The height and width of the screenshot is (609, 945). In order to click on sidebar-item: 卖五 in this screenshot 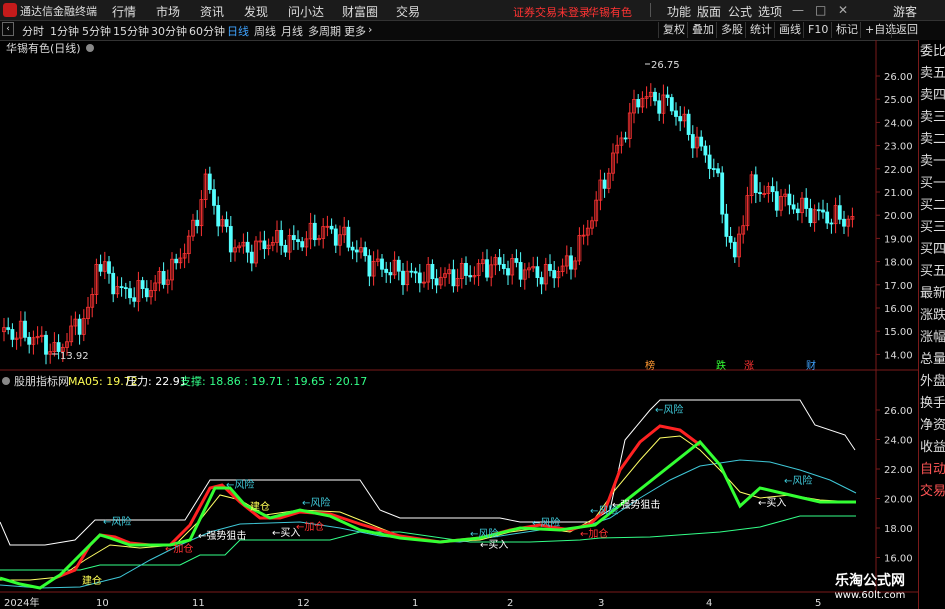, I will do `click(932, 74)`.